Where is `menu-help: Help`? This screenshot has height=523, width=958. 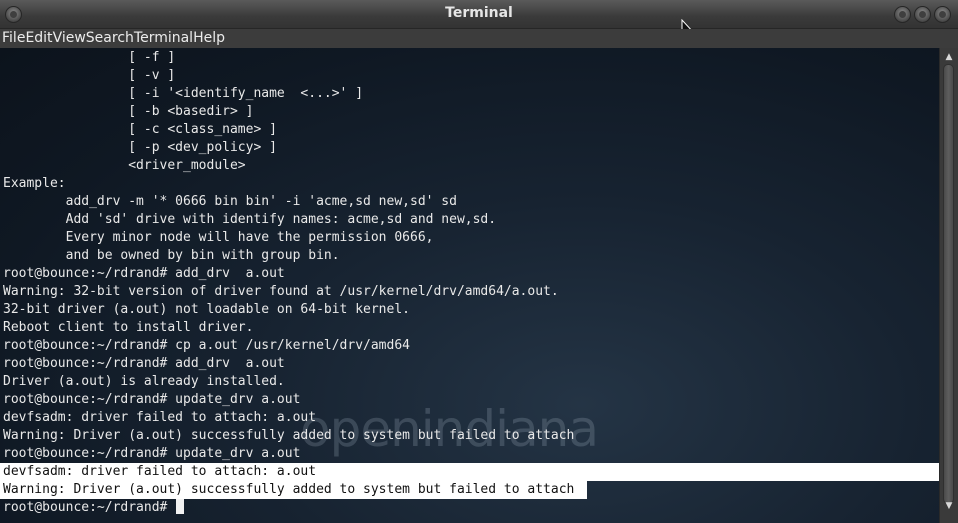 menu-help: Help is located at coordinates (209, 38).